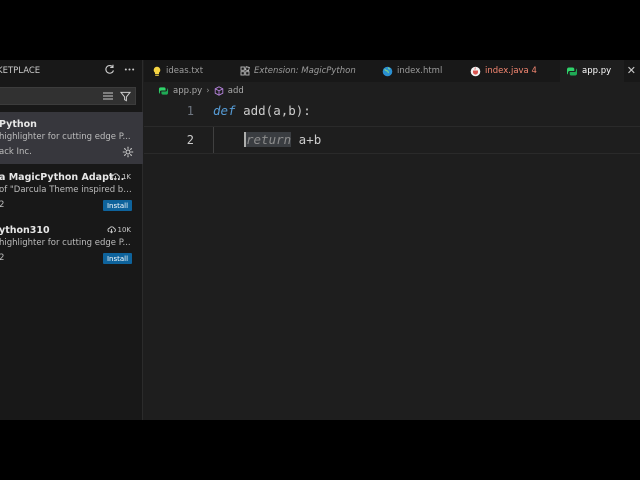 The height and width of the screenshot is (480, 640). I want to click on method-cube-icon, so click(219, 91).